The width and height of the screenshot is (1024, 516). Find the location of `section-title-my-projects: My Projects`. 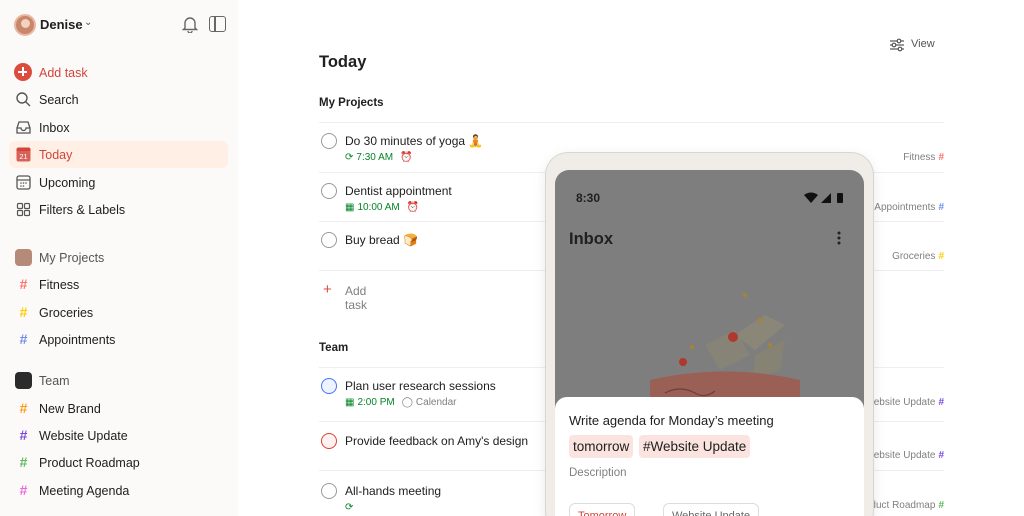

section-title-my-projects: My Projects is located at coordinates (351, 103).